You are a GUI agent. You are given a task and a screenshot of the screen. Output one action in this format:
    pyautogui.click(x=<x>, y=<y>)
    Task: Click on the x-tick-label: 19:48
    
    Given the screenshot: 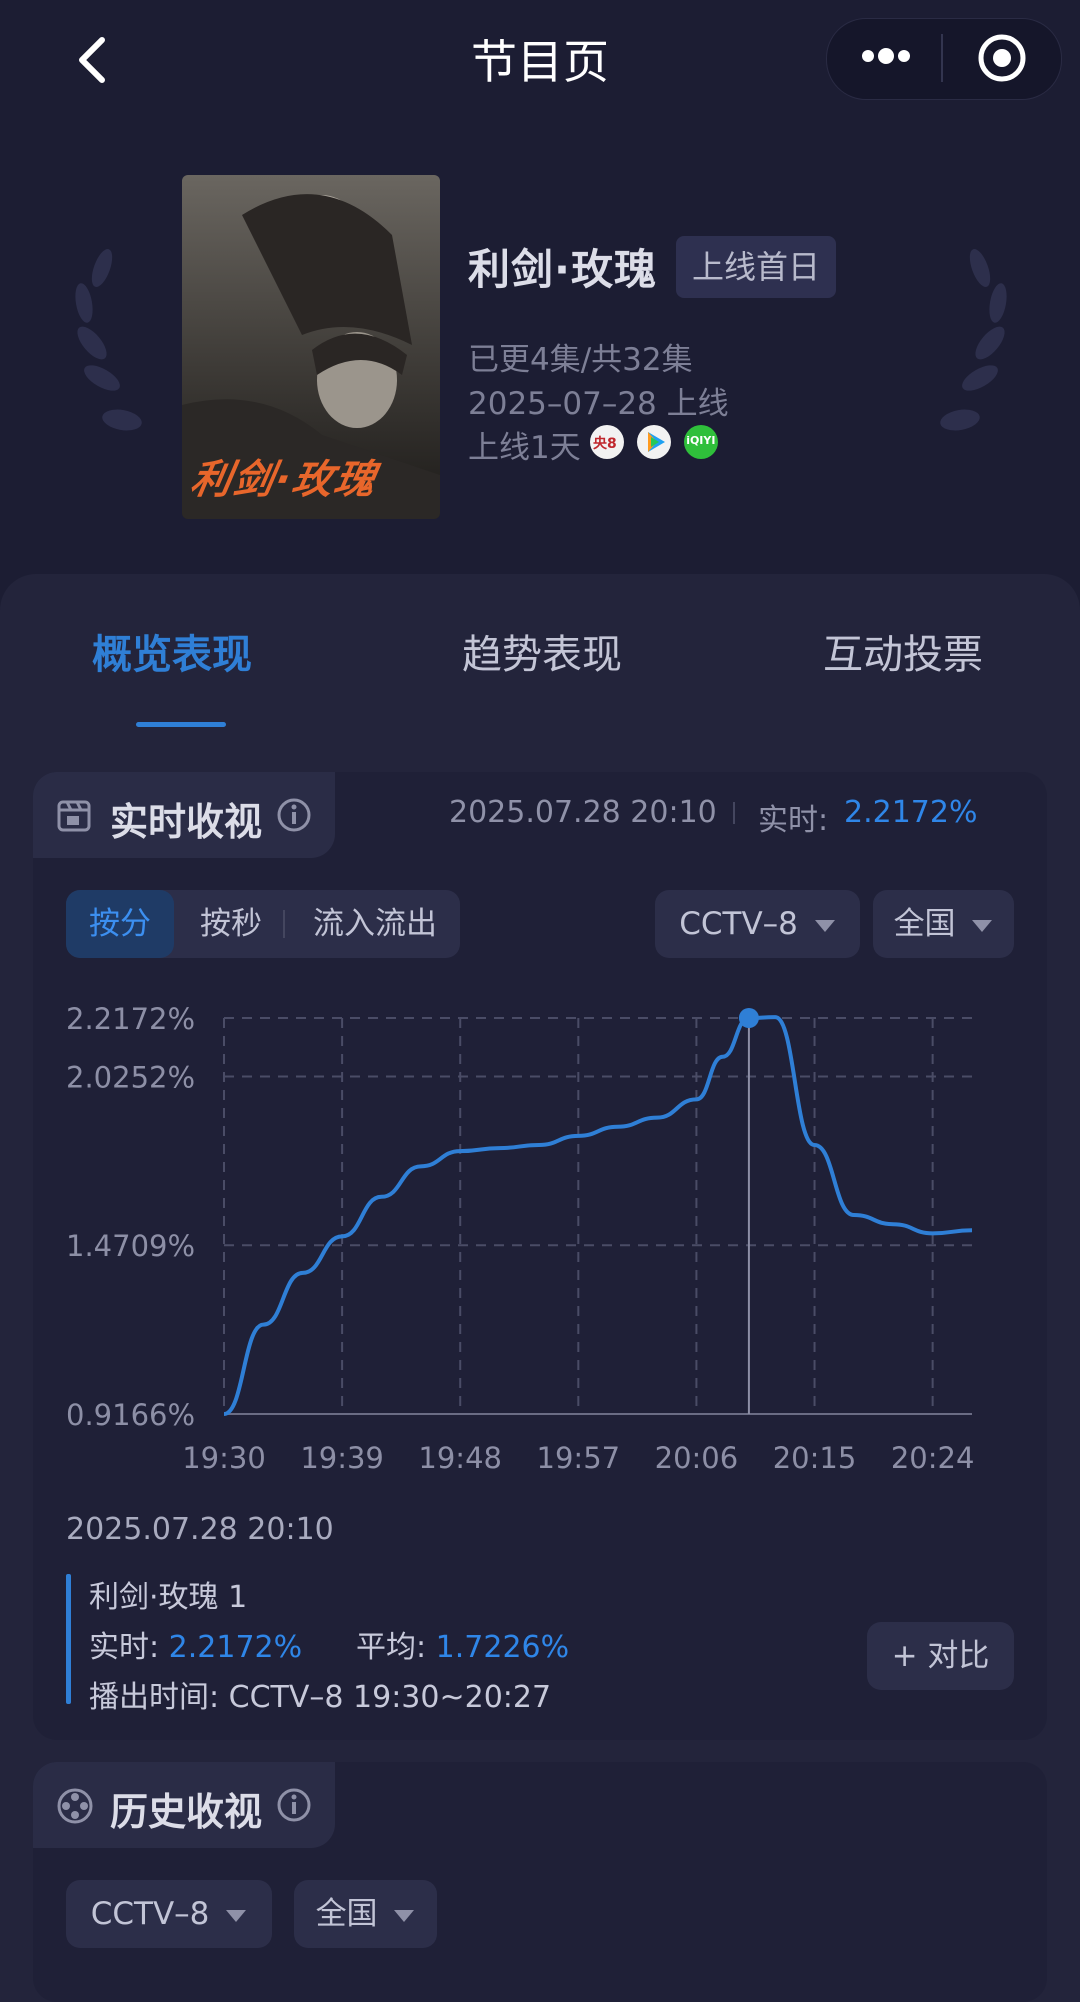 What is the action you would take?
    pyautogui.click(x=460, y=1458)
    